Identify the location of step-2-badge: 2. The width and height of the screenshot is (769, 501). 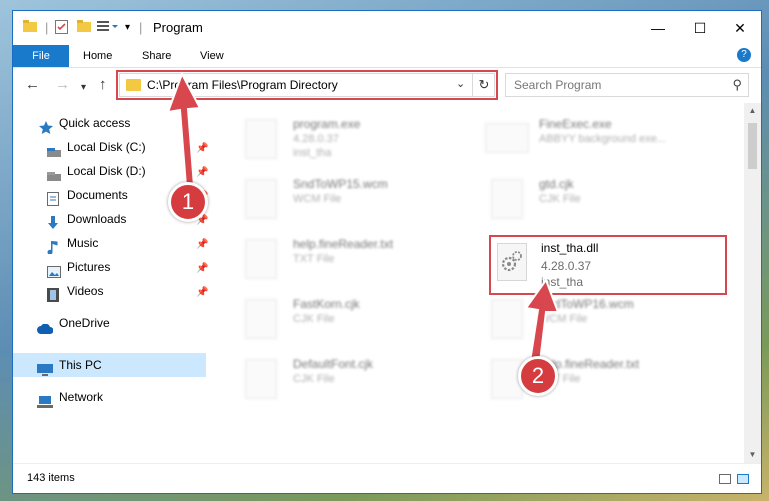
(538, 376).